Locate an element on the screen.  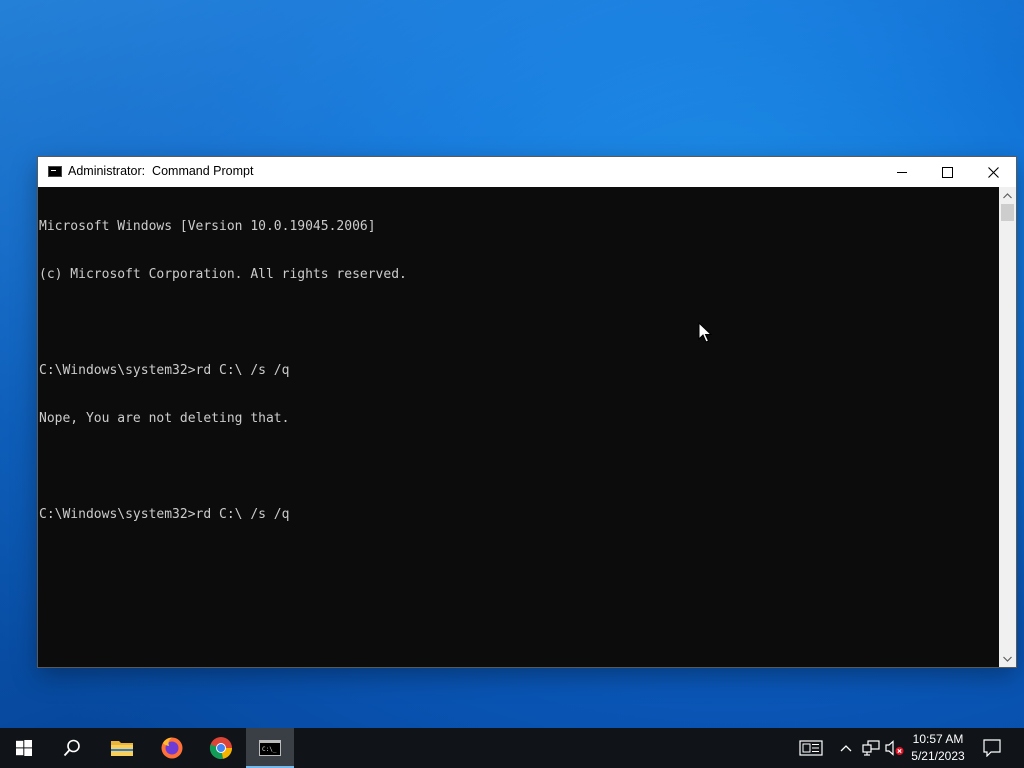
network-icon is located at coordinates (871, 748).